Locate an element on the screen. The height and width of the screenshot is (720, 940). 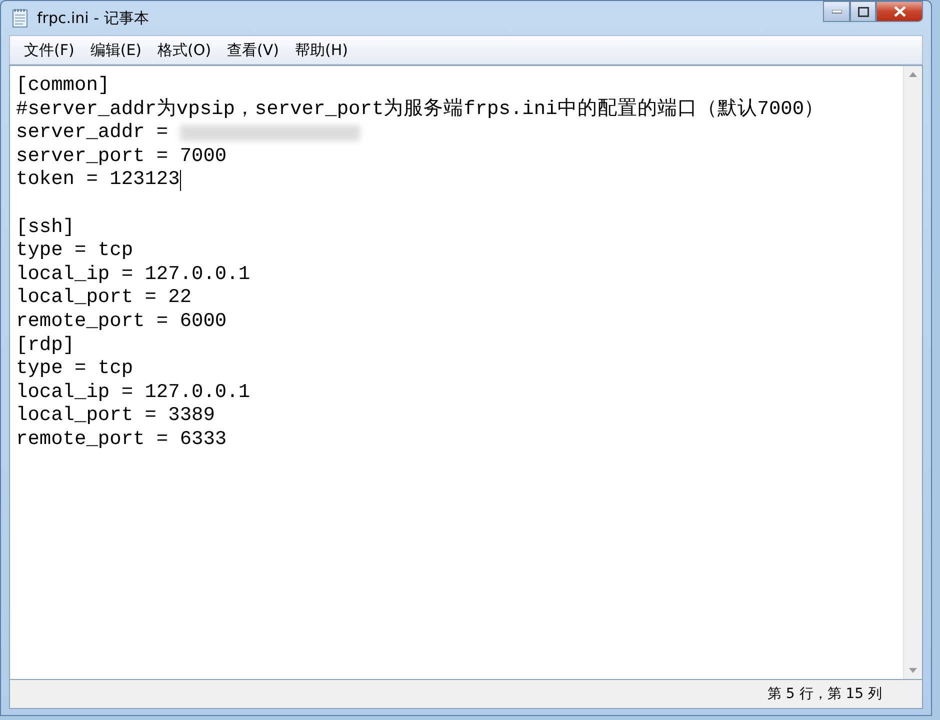
scroll-down-icon is located at coordinates (913, 670).